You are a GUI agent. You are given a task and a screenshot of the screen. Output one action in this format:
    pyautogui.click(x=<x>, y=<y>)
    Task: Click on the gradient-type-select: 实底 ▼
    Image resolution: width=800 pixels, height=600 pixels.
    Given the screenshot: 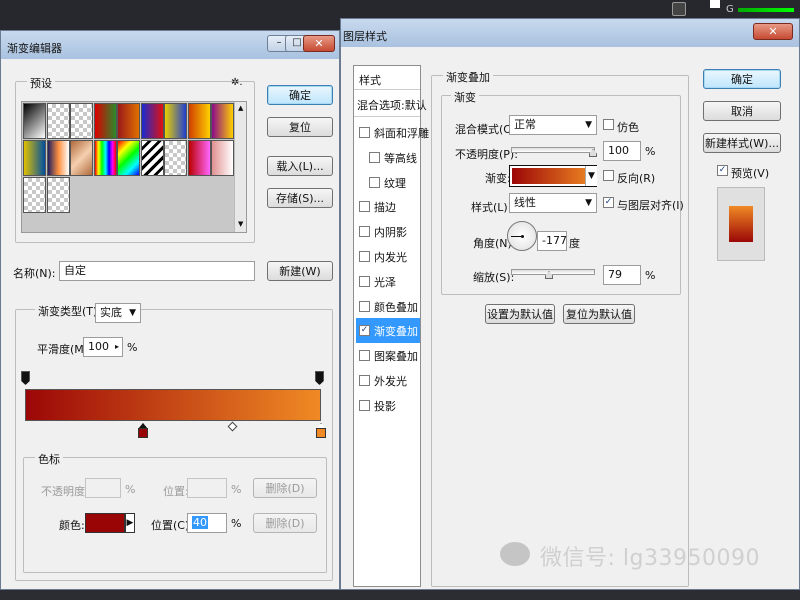 What is the action you would take?
    pyautogui.click(x=118, y=313)
    